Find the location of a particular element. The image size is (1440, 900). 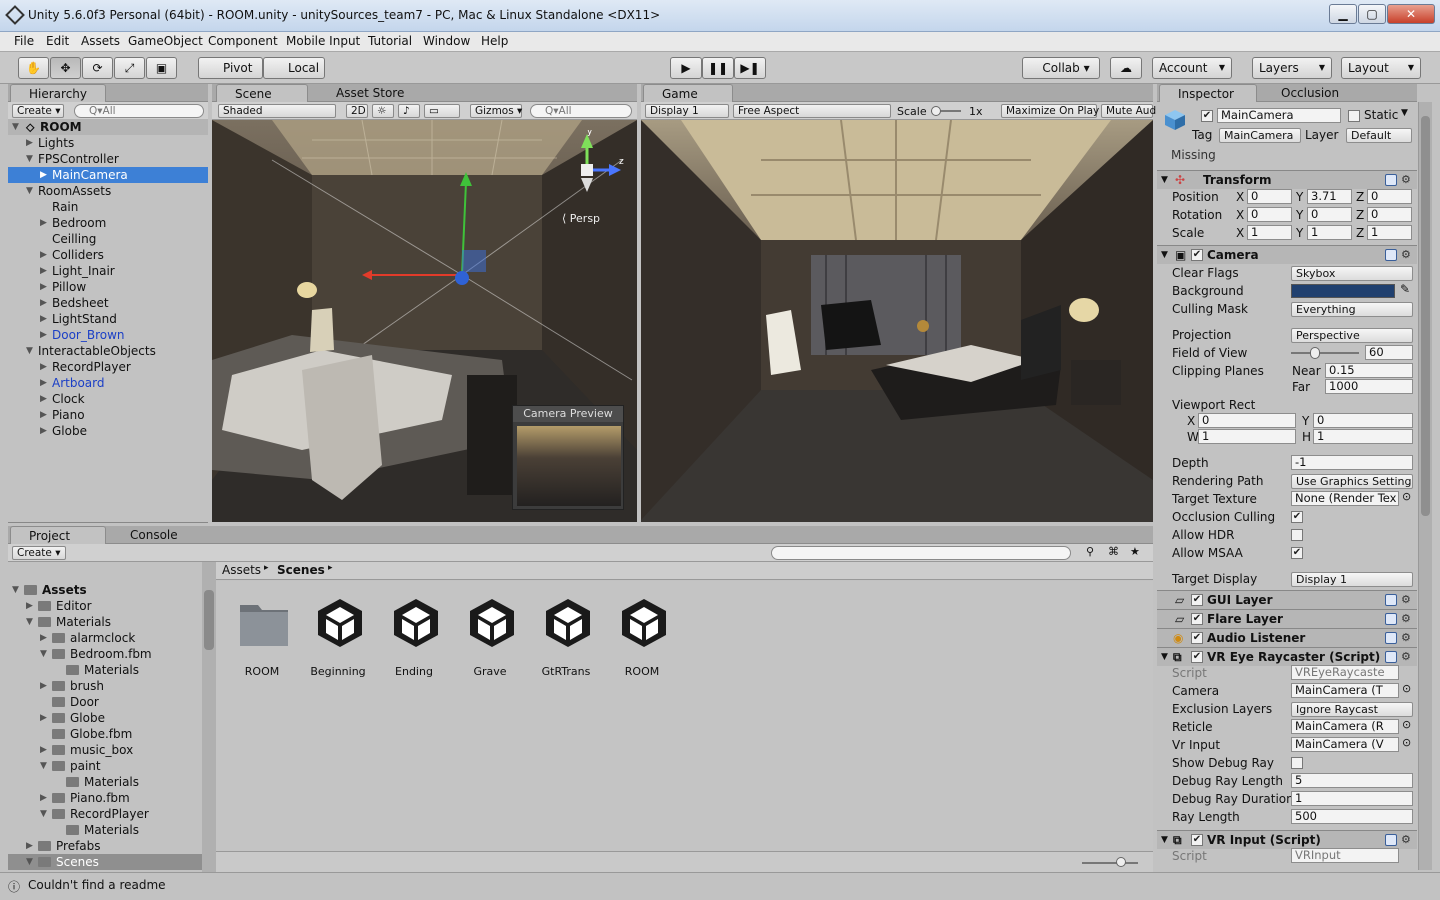

scale-y-field: 1 is located at coordinates (1329, 232).